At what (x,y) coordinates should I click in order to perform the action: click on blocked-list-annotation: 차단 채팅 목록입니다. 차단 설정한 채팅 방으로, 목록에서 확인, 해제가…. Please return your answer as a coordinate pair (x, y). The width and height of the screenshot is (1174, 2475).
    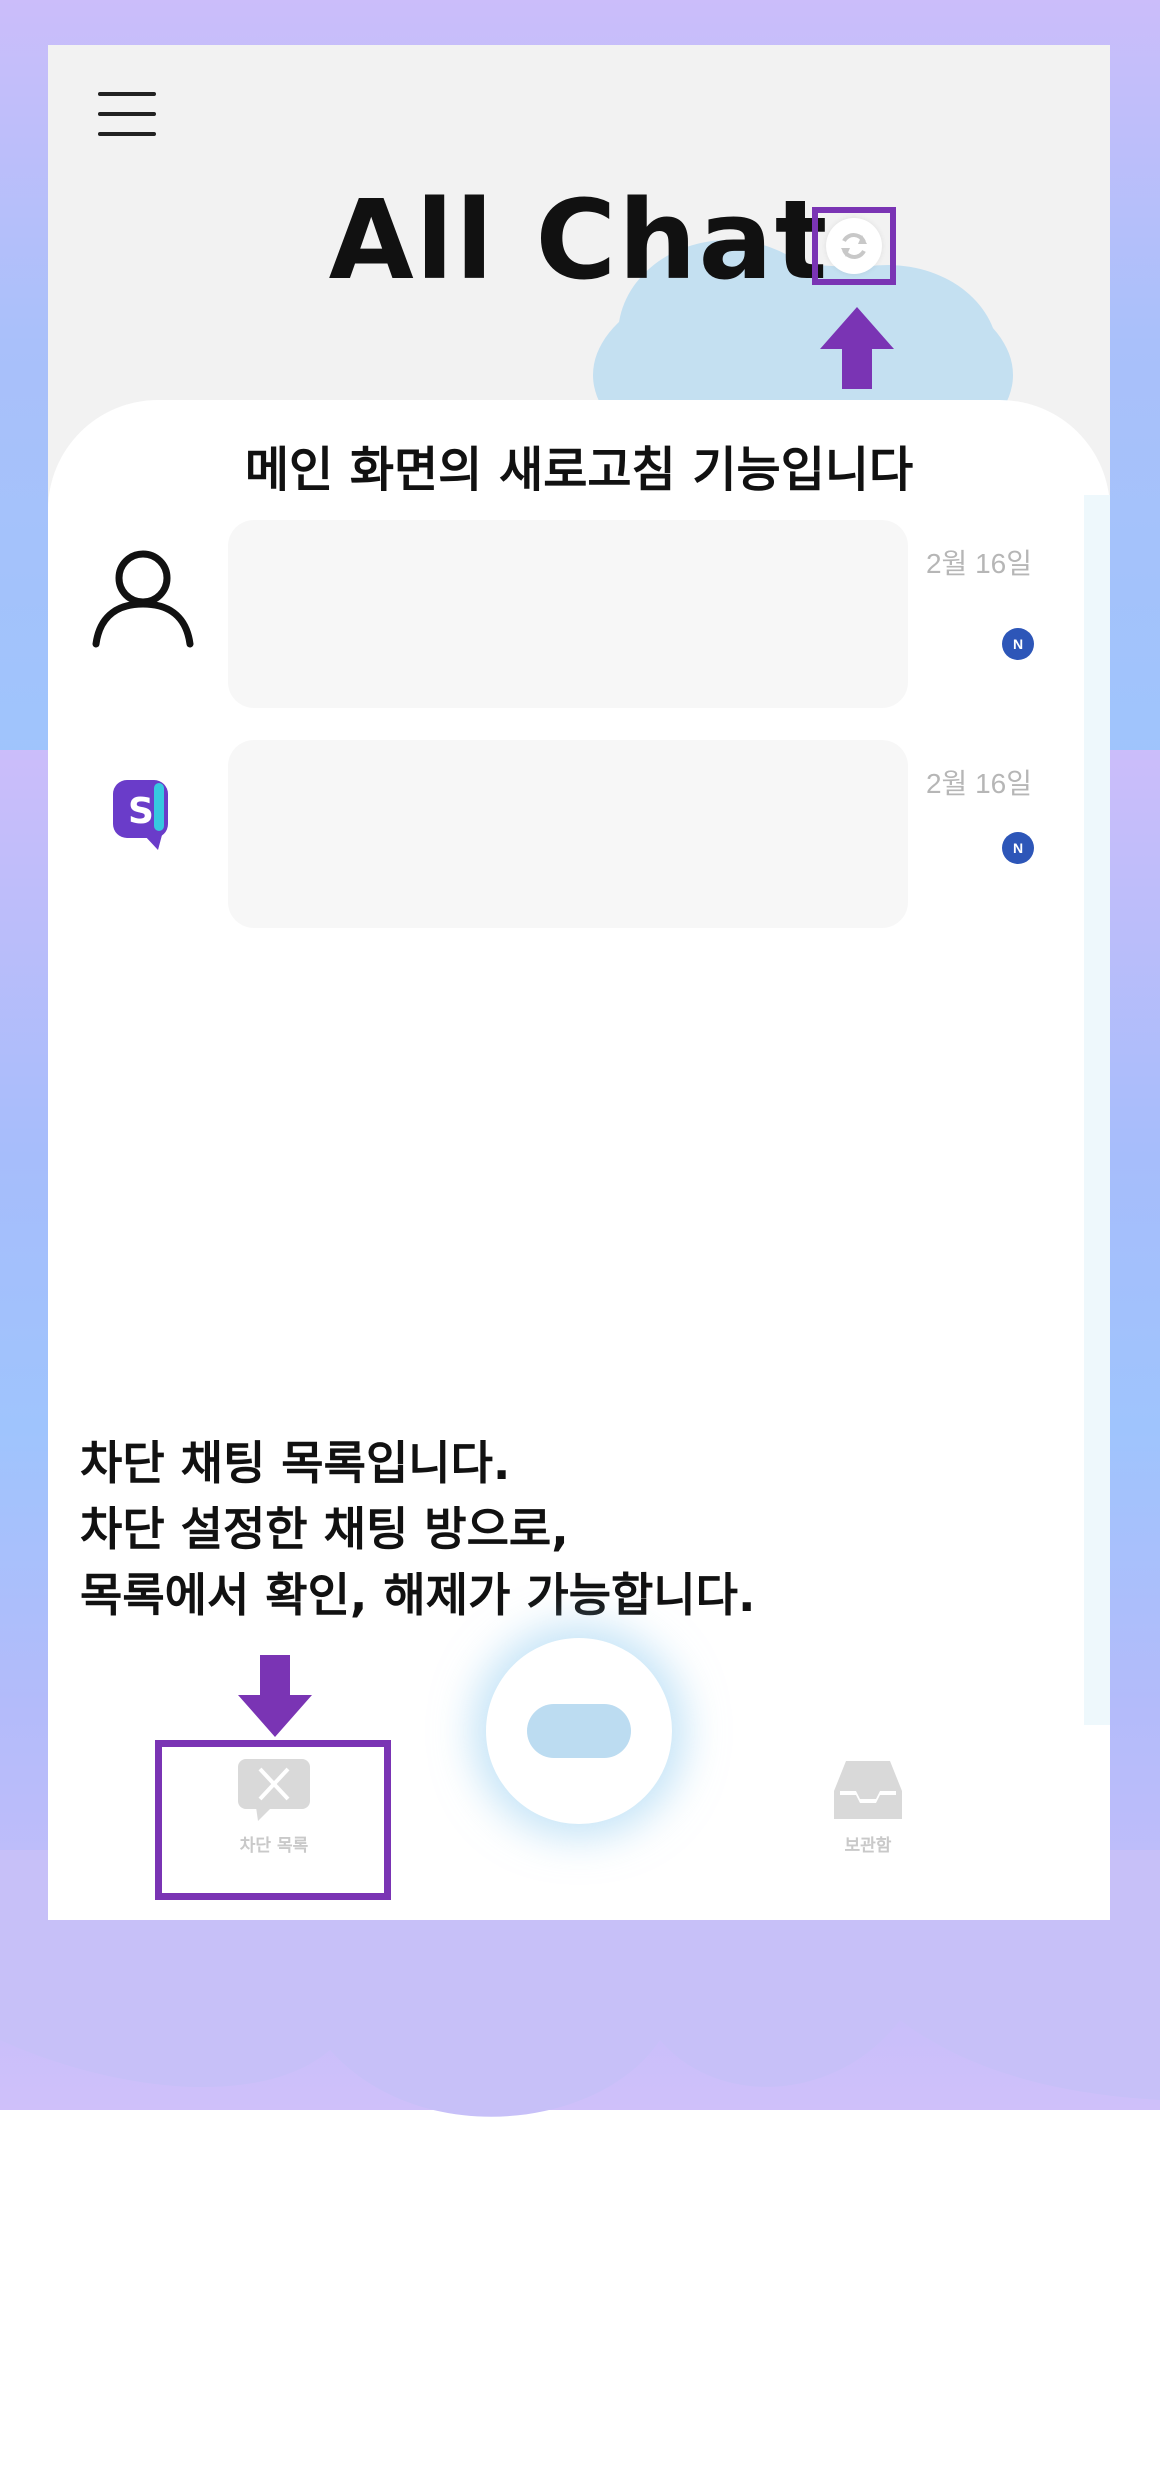
    Looking at the image, I should click on (418, 1529).